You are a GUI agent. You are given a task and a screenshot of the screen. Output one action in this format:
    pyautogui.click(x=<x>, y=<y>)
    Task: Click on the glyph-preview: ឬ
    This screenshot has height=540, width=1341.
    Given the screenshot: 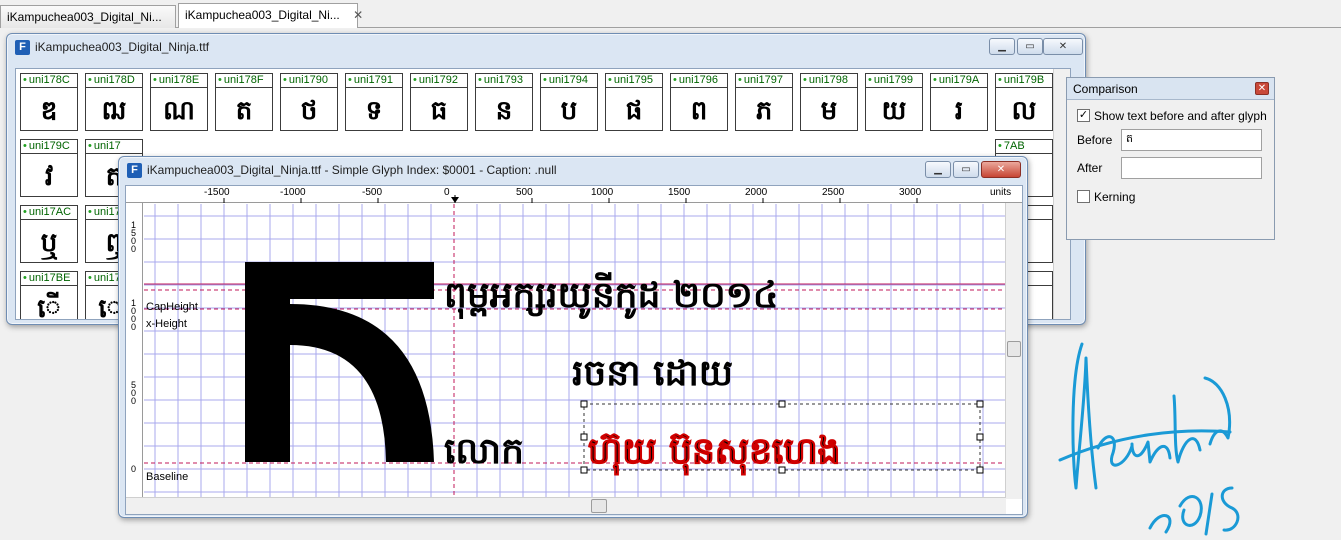 What is the action you would take?
    pyautogui.click(x=49, y=242)
    